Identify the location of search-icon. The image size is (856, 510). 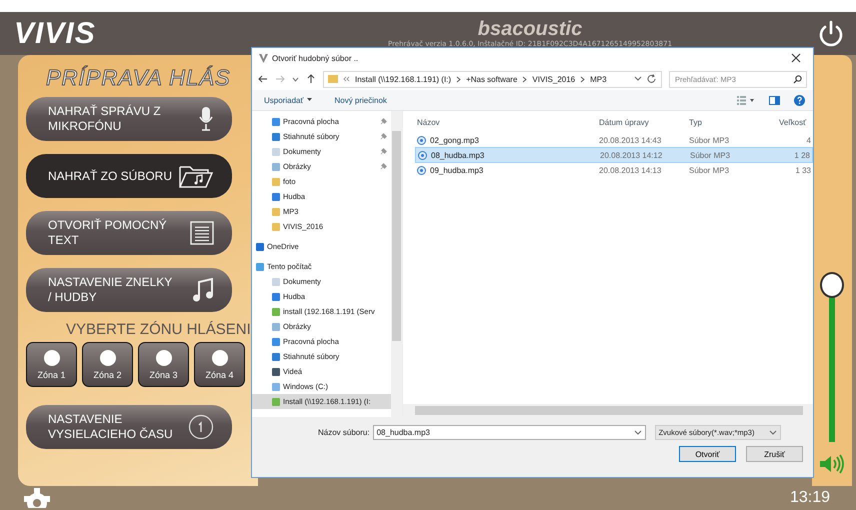
(797, 79).